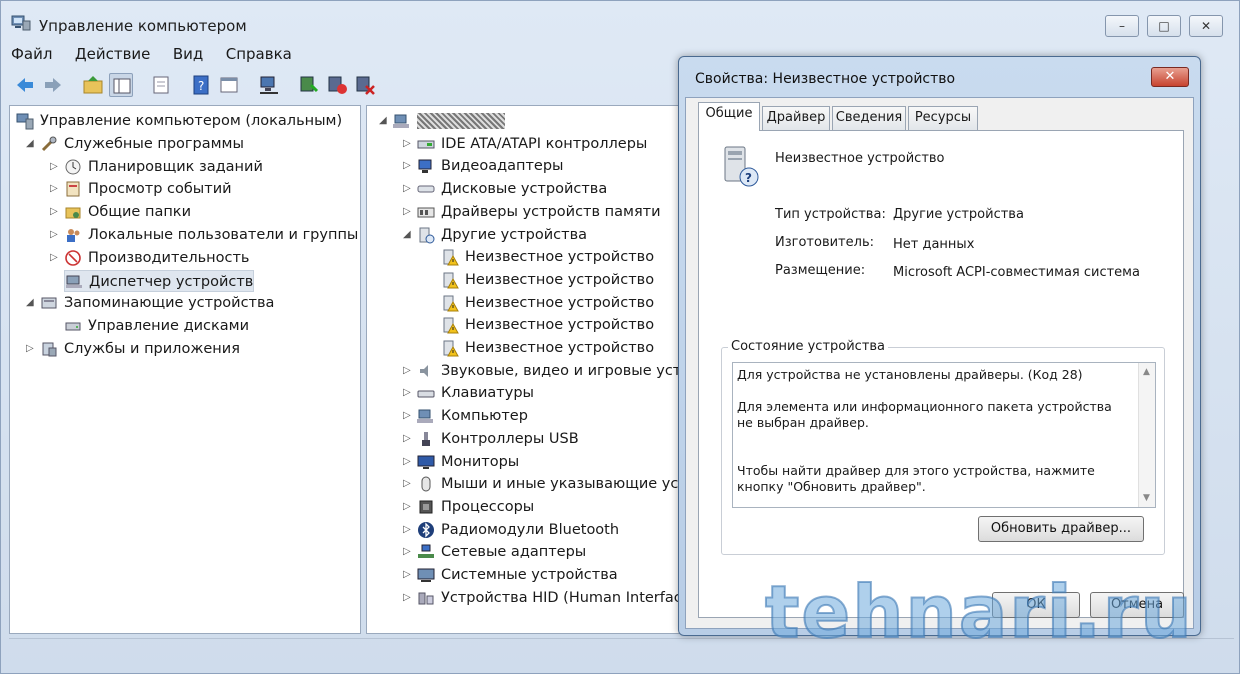  I want to click on left_tree-item: Диспетчер устройств, so click(159, 280).